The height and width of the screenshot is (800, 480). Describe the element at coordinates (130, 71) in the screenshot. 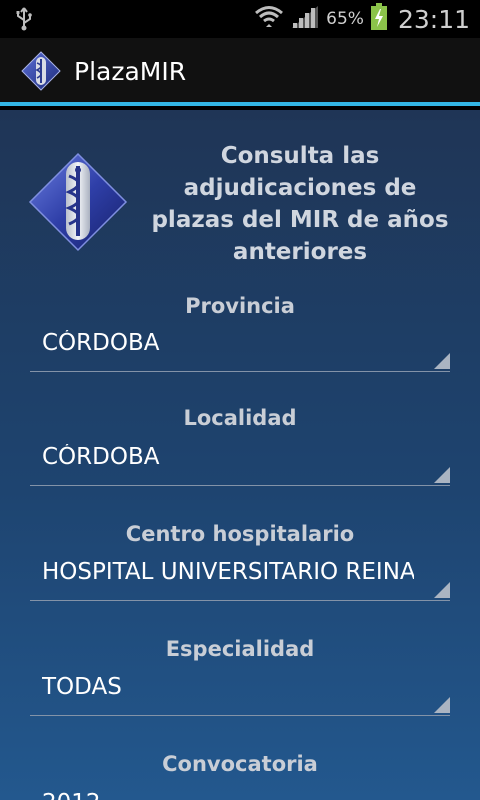

I see `app-title: PlazaMIR` at that location.